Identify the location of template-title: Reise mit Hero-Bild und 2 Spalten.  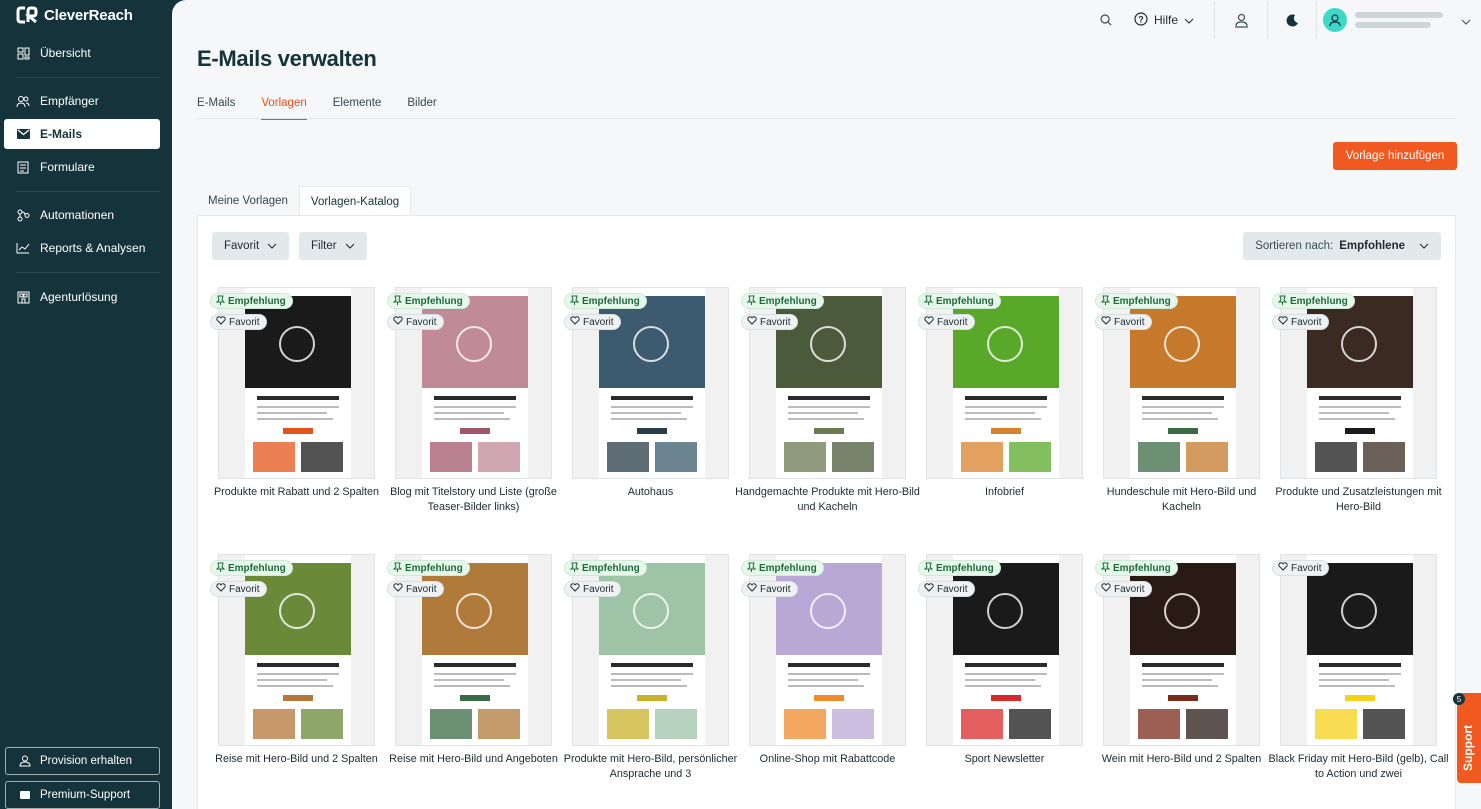
(296, 759).